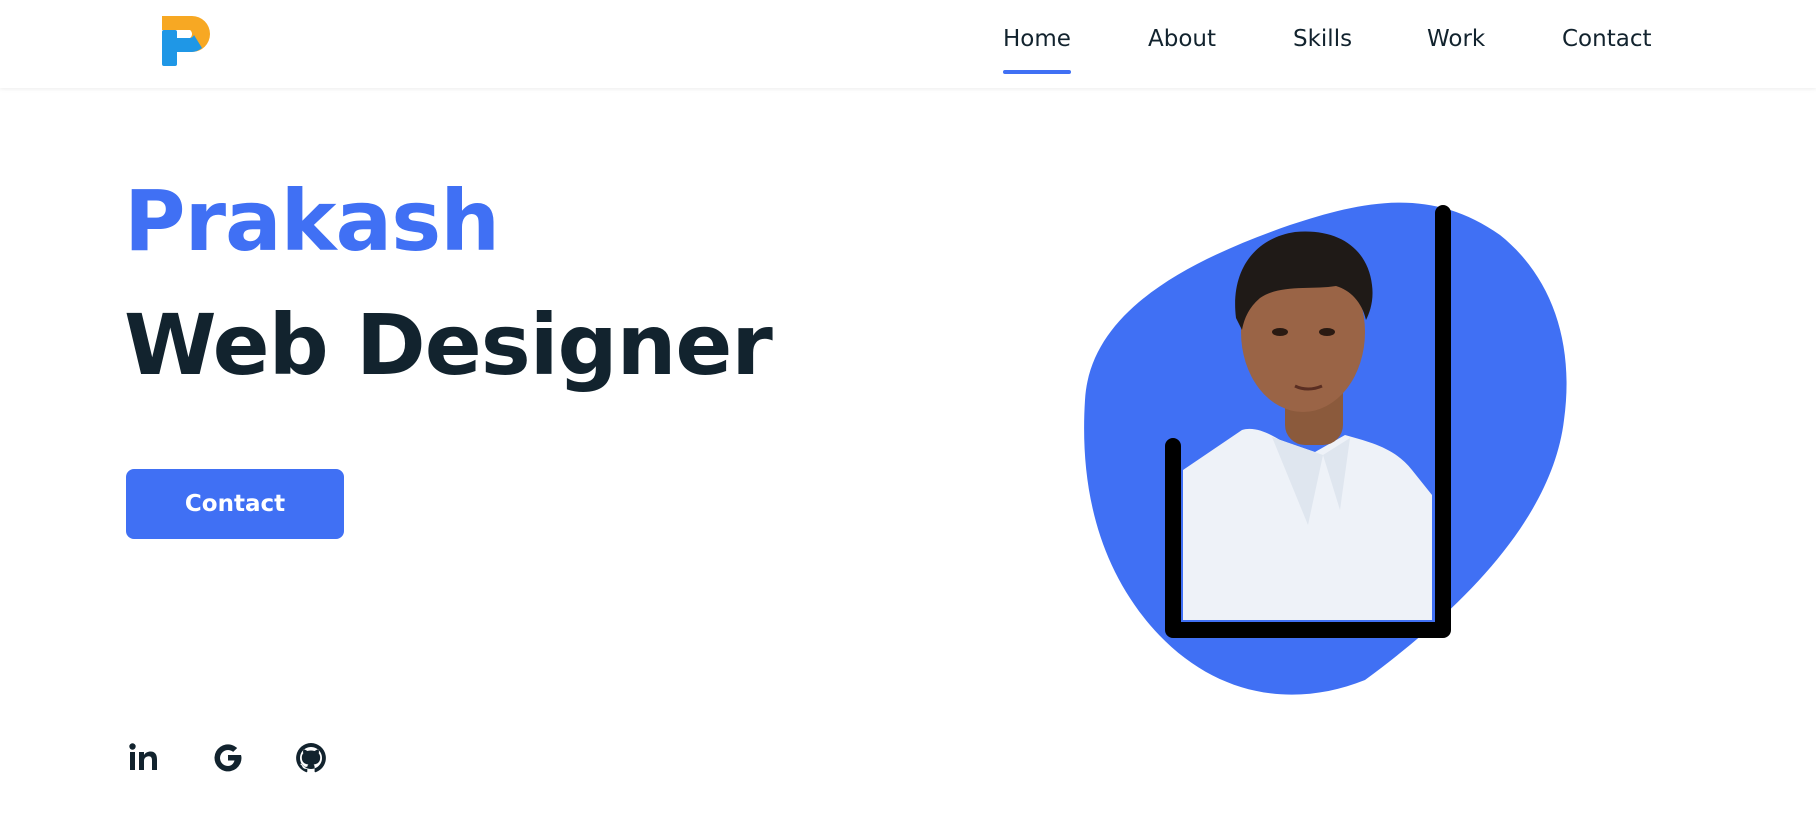 This screenshot has width=1816, height=823. Describe the element at coordinates (1037, 50) in the screenshot. I see `nav-home: Home` at that location.